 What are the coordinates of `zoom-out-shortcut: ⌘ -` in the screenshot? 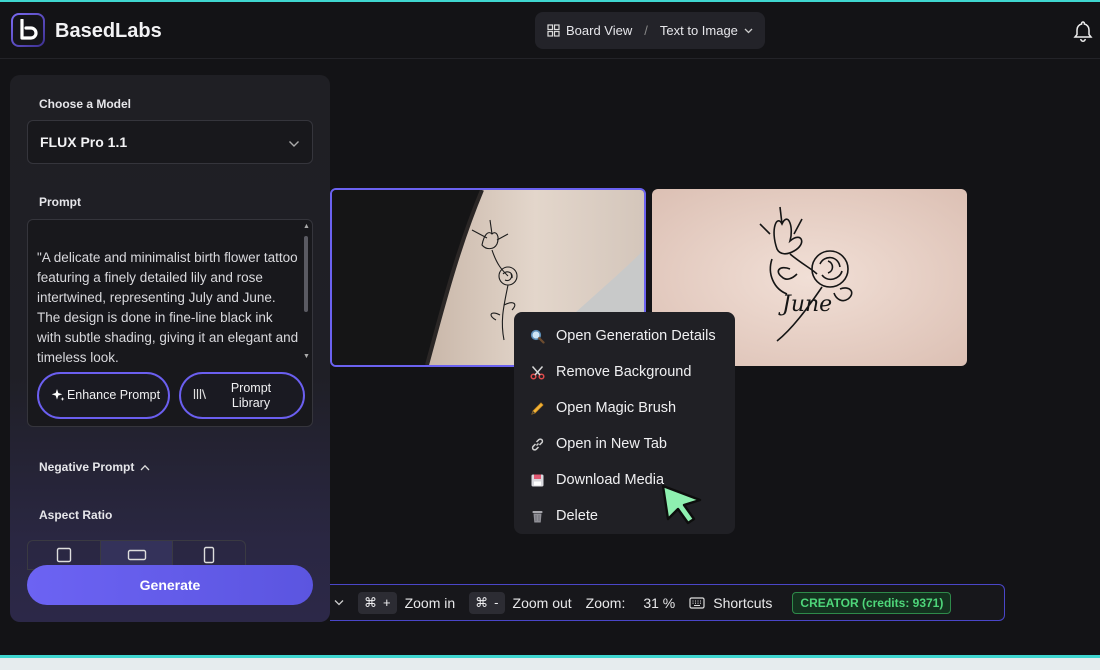 It's located at (487, 602).